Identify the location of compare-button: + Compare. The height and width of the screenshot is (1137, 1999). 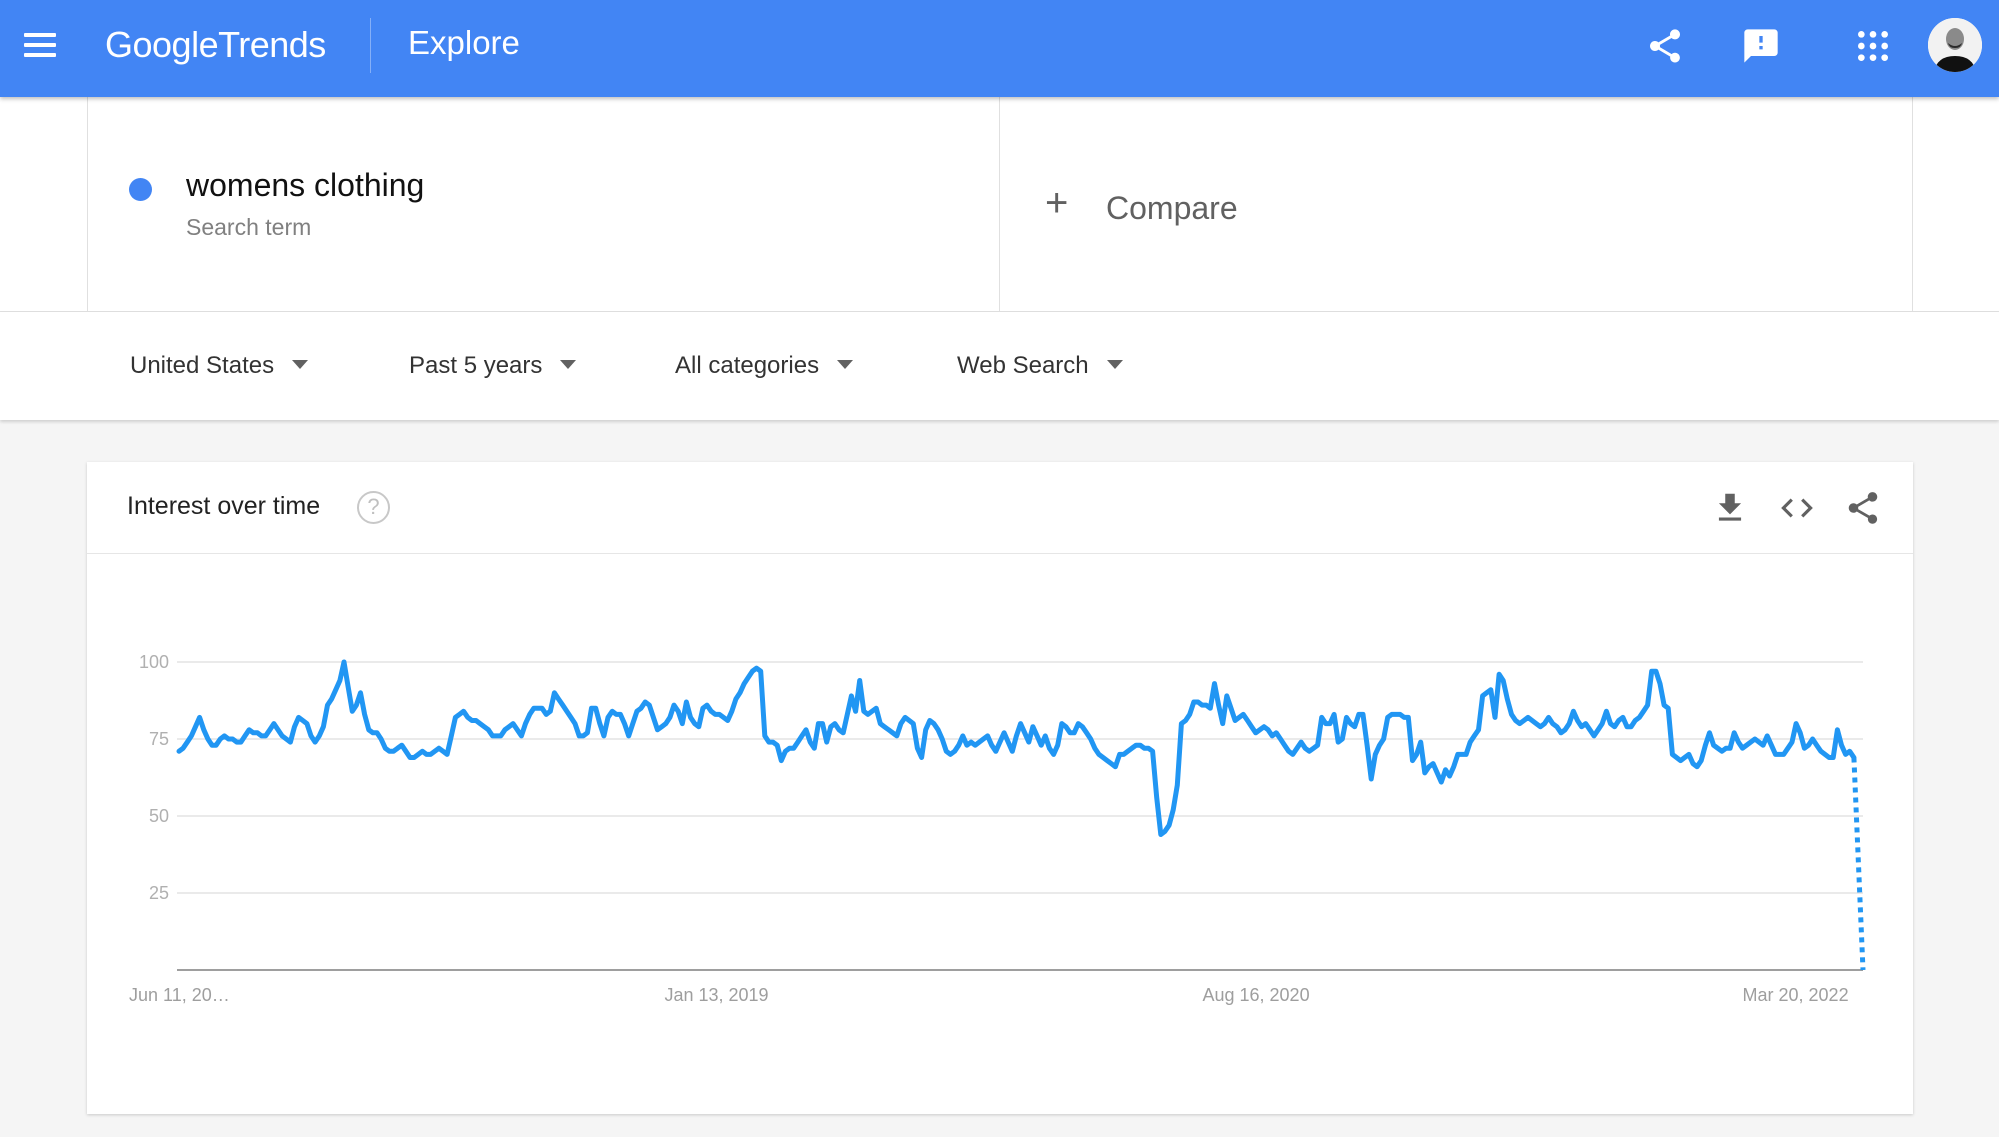
(1456, 204).